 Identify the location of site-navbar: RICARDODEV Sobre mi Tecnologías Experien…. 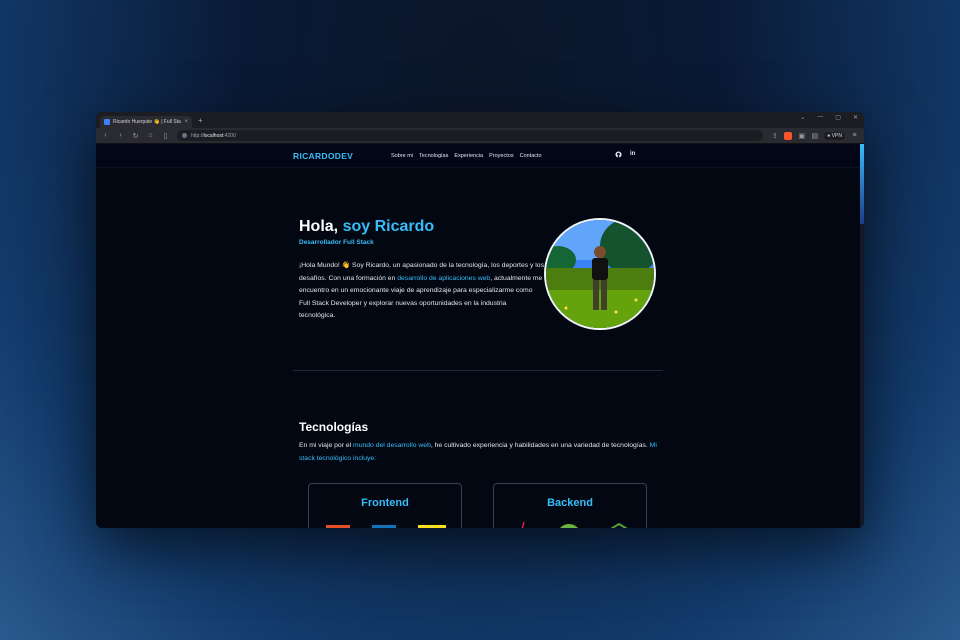
(480, 156).